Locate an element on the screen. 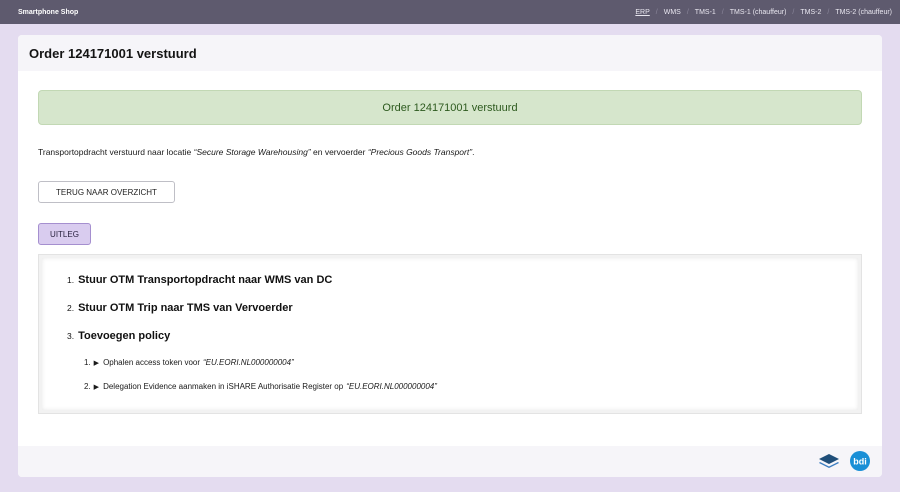  carrier-name: “Precious Goods Transport” is located at coordinates (420, 152).